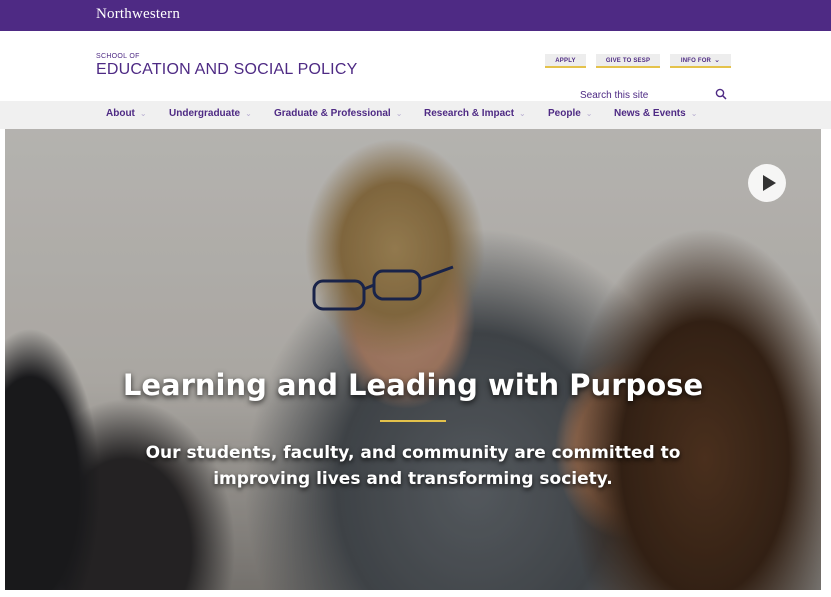 The height and width of the screenshot is (597, 831). I want to click on nav-item-label: Research & Impact, so click(469, 113).